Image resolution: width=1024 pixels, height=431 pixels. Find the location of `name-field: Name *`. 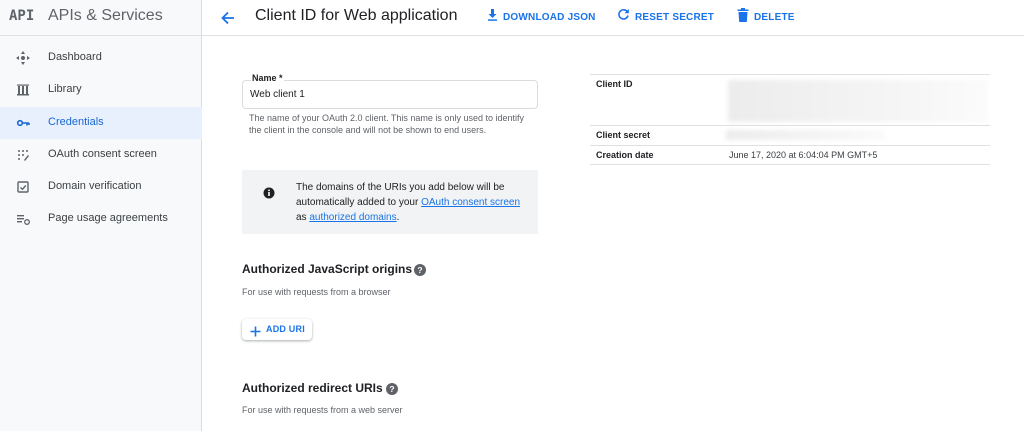

name-field: Name * is located at coordinates (390, 91).